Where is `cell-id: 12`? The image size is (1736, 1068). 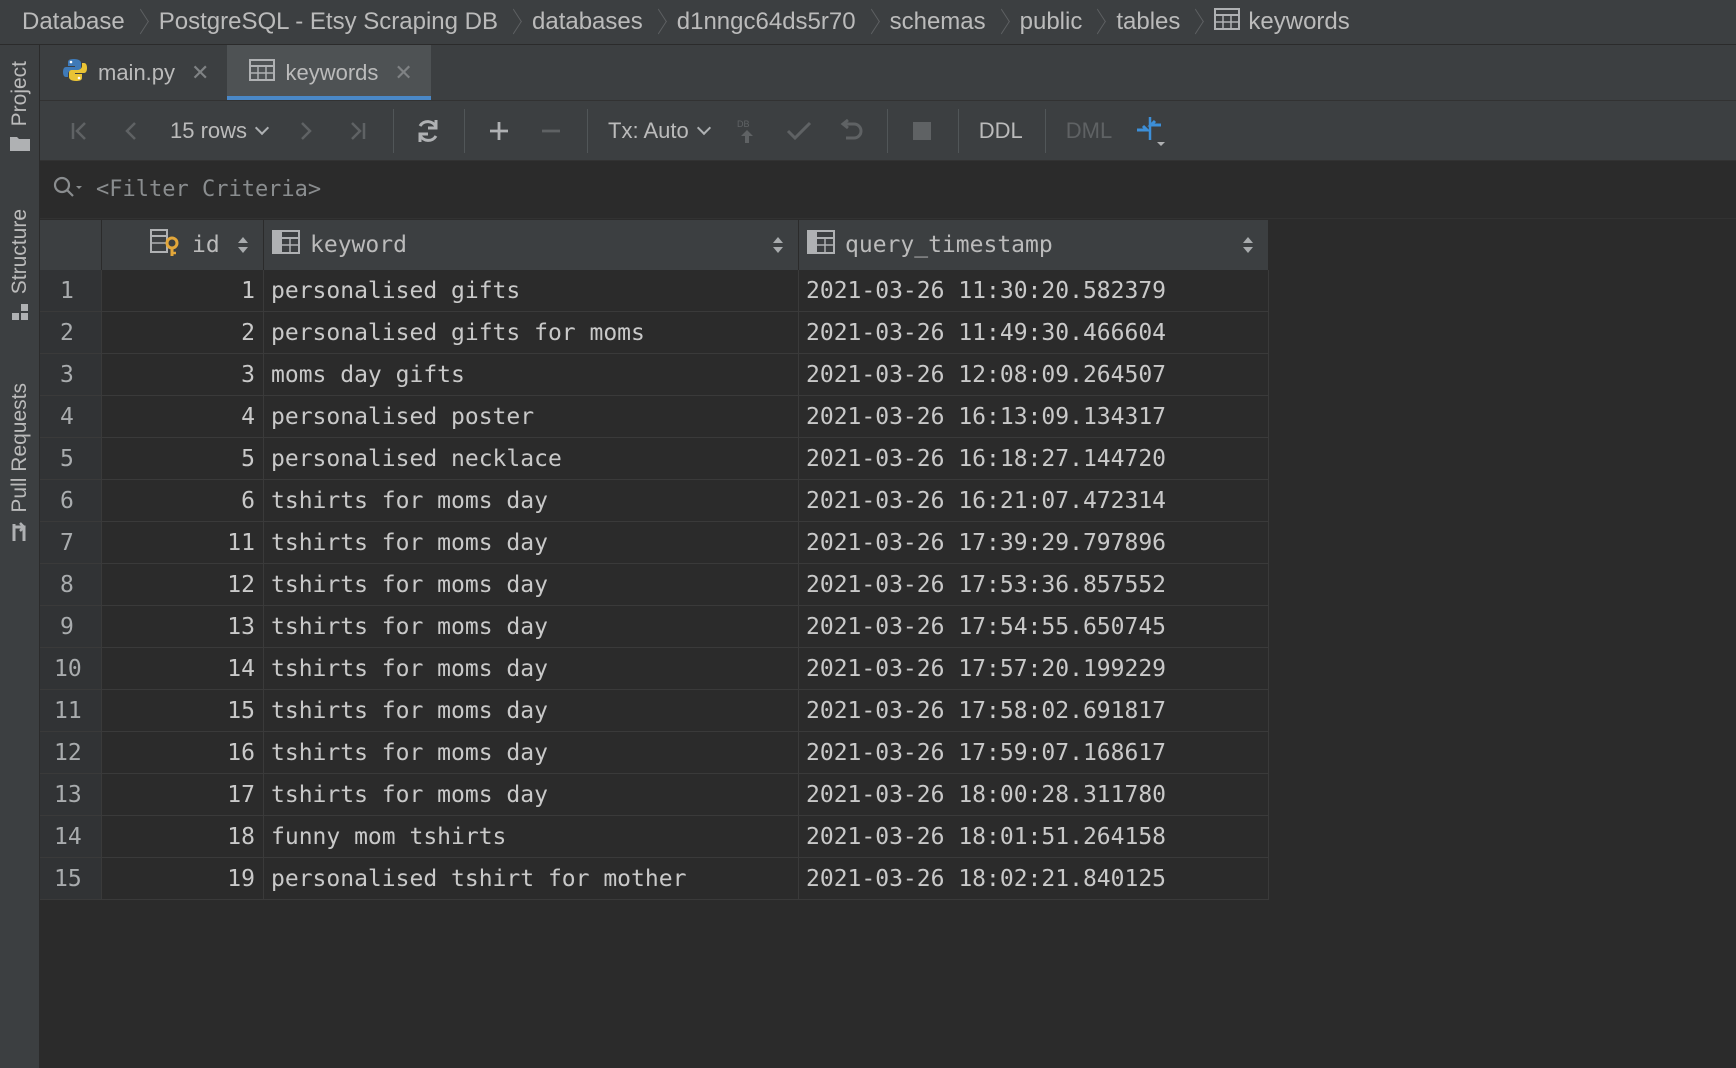 cell-id: 12 is located at coordinates (183, 584).